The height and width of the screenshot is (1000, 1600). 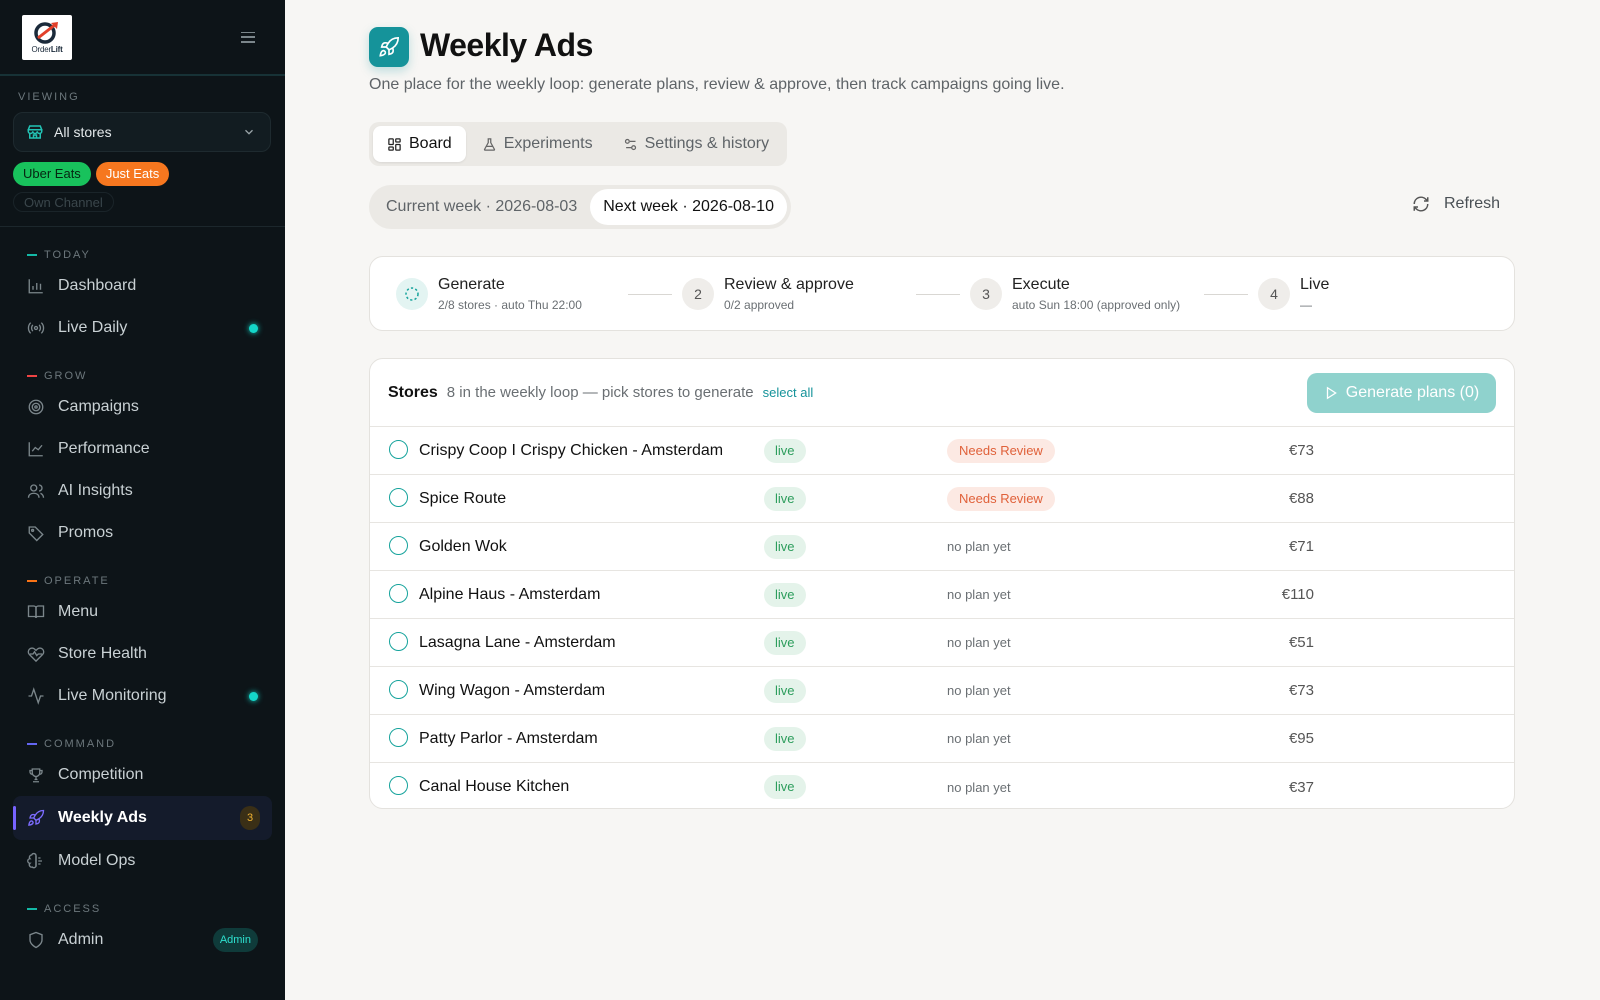 I want to click on live-indicator-dot, so click(x=253, y=328).